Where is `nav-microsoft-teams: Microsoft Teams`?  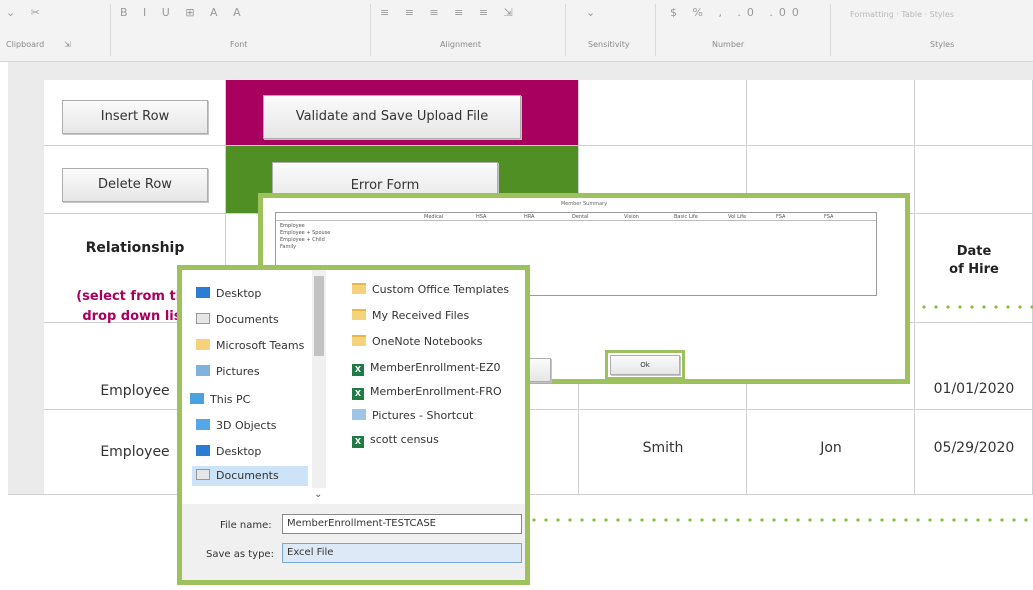 nav-microsoft-teams: Microsoft Teams is located at coordinates (250, 346).